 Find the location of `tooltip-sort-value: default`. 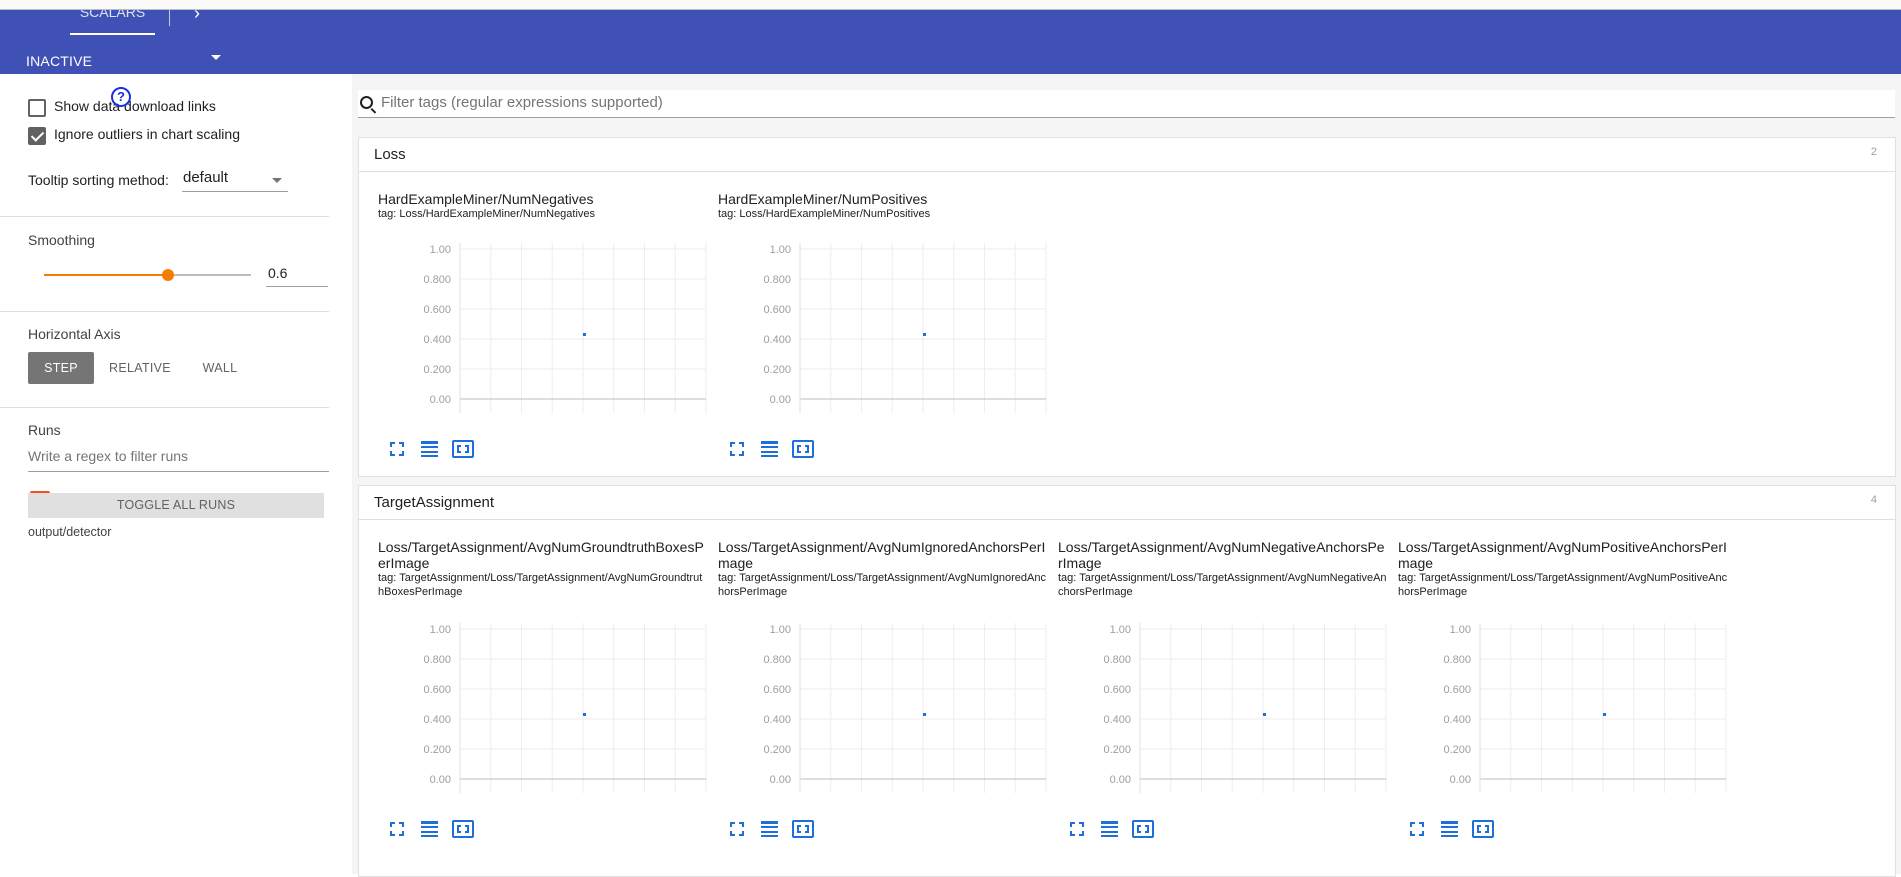

tooltip-sort-value: default is located at coordinates (206, 177).